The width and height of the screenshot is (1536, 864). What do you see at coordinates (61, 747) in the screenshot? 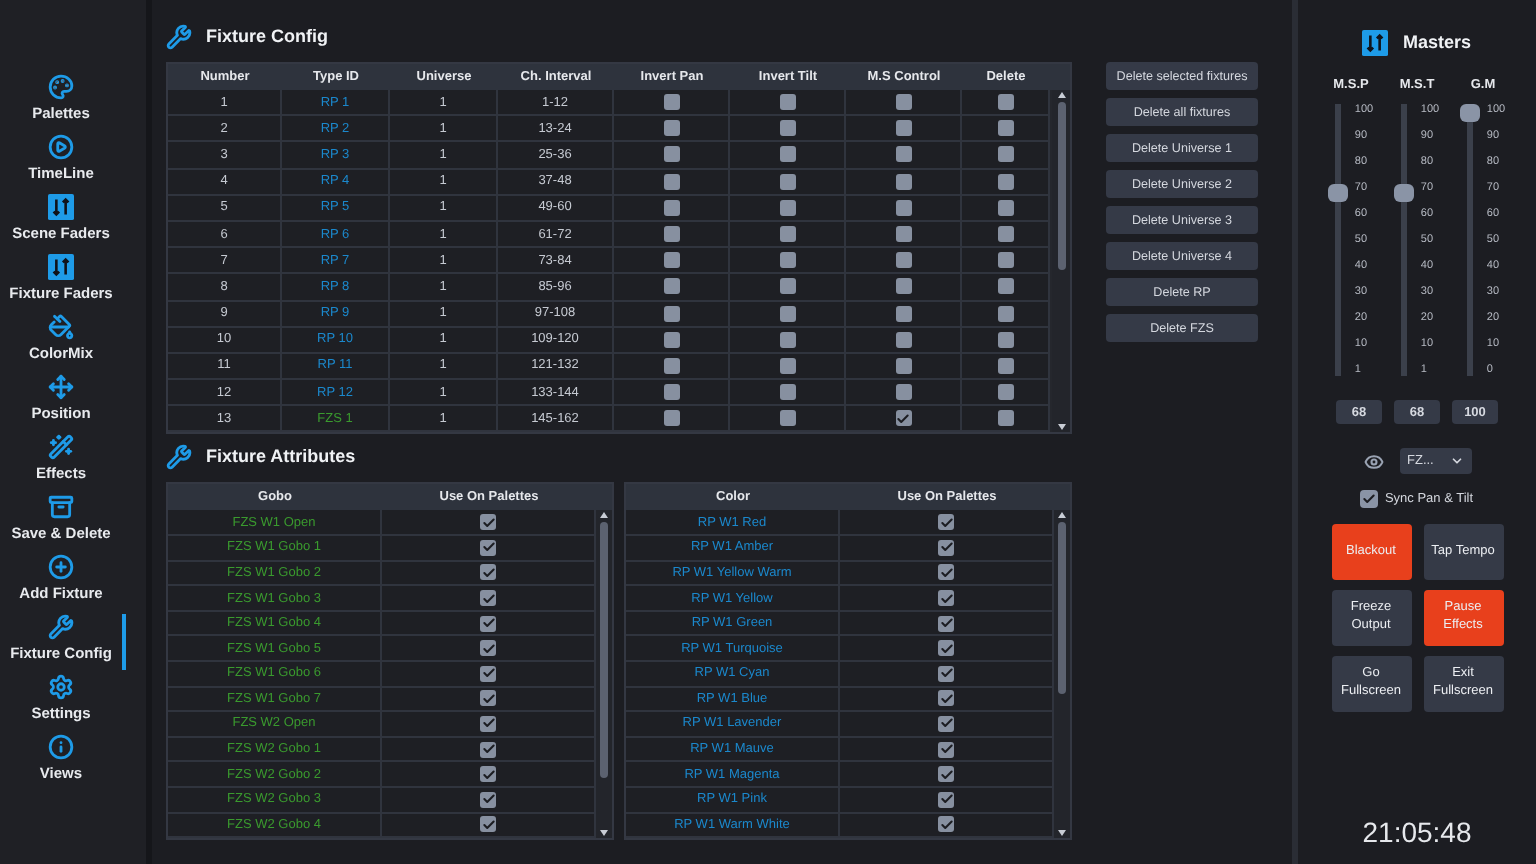
I see `info-icon` at bounding box center [61, 747].